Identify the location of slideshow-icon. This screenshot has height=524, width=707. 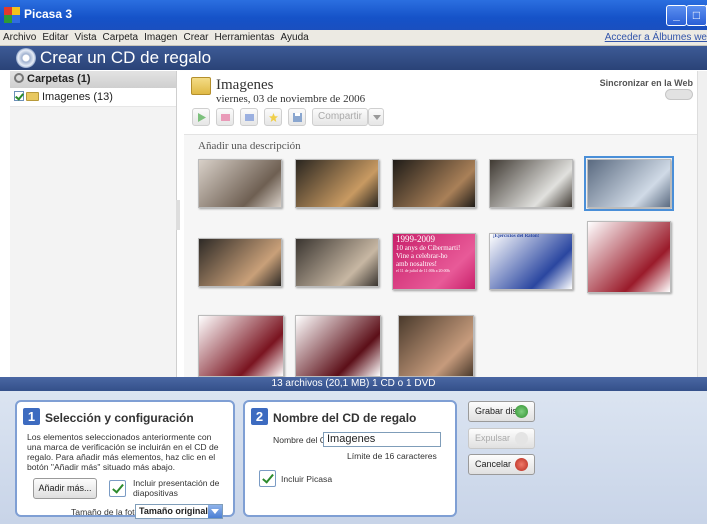
(225, 117).